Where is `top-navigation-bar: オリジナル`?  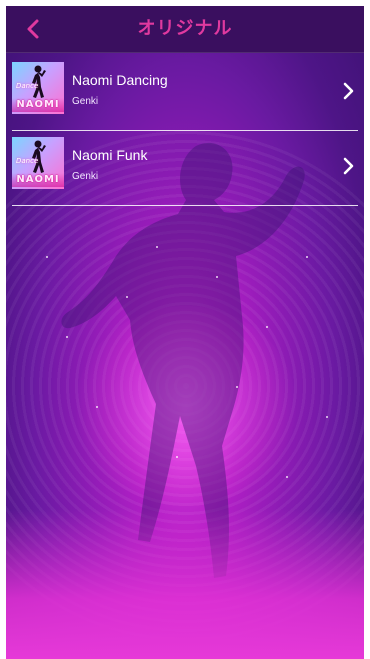 top-navigation-bar: オリジナル is located at coordinates (185, 29).